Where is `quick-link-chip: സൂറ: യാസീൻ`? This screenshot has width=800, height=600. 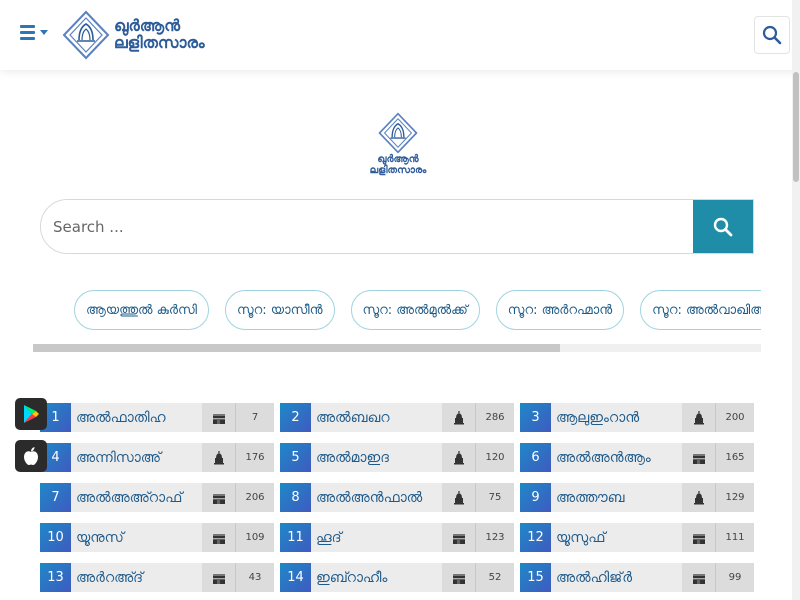
quick-link-chip: സൂറ: യാസീൻ is located at coordinates (279, 310).